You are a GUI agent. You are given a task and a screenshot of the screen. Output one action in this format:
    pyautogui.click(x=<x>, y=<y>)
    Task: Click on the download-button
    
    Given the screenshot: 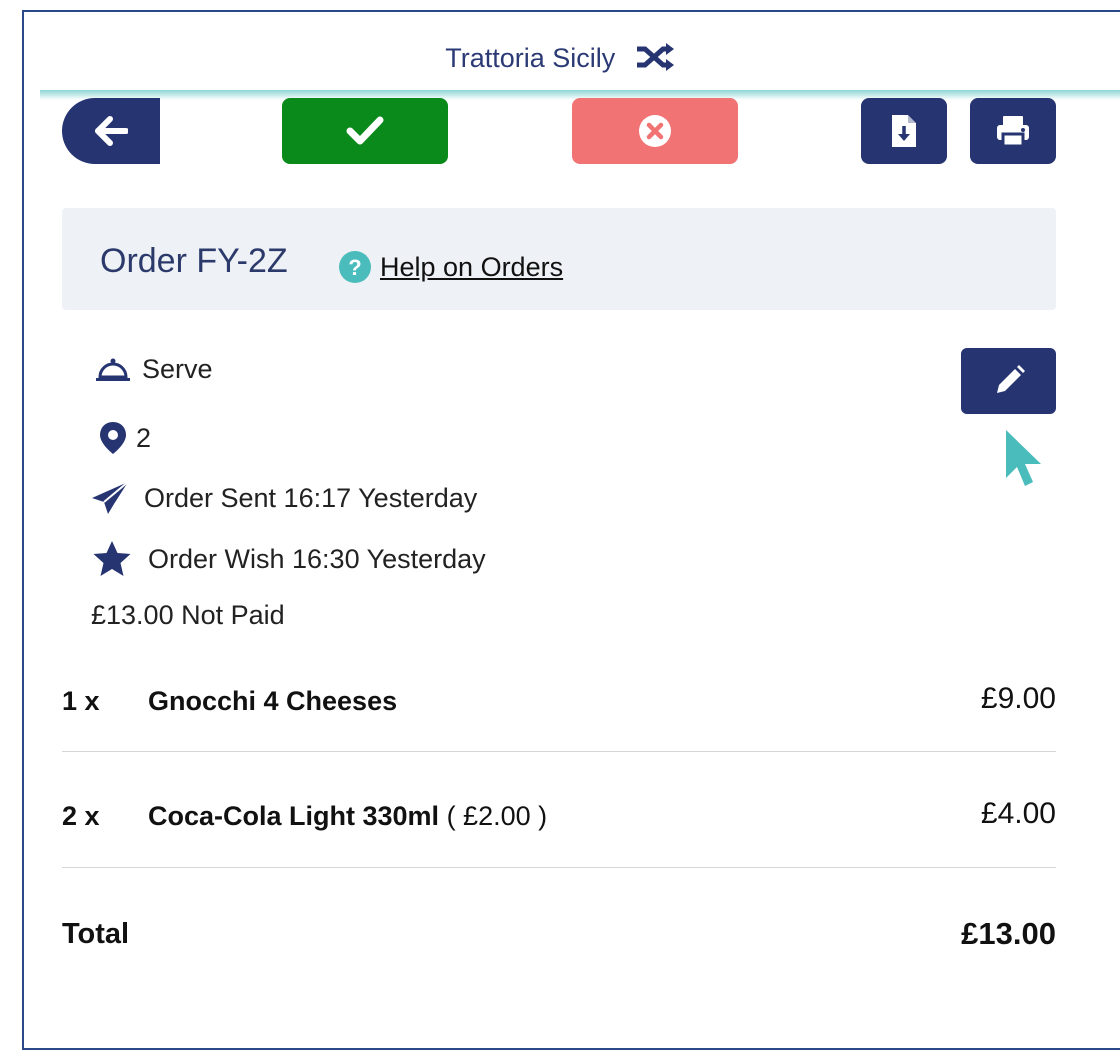 What is the action you would take?
    pyautogui.click(x=904, y=131)
    